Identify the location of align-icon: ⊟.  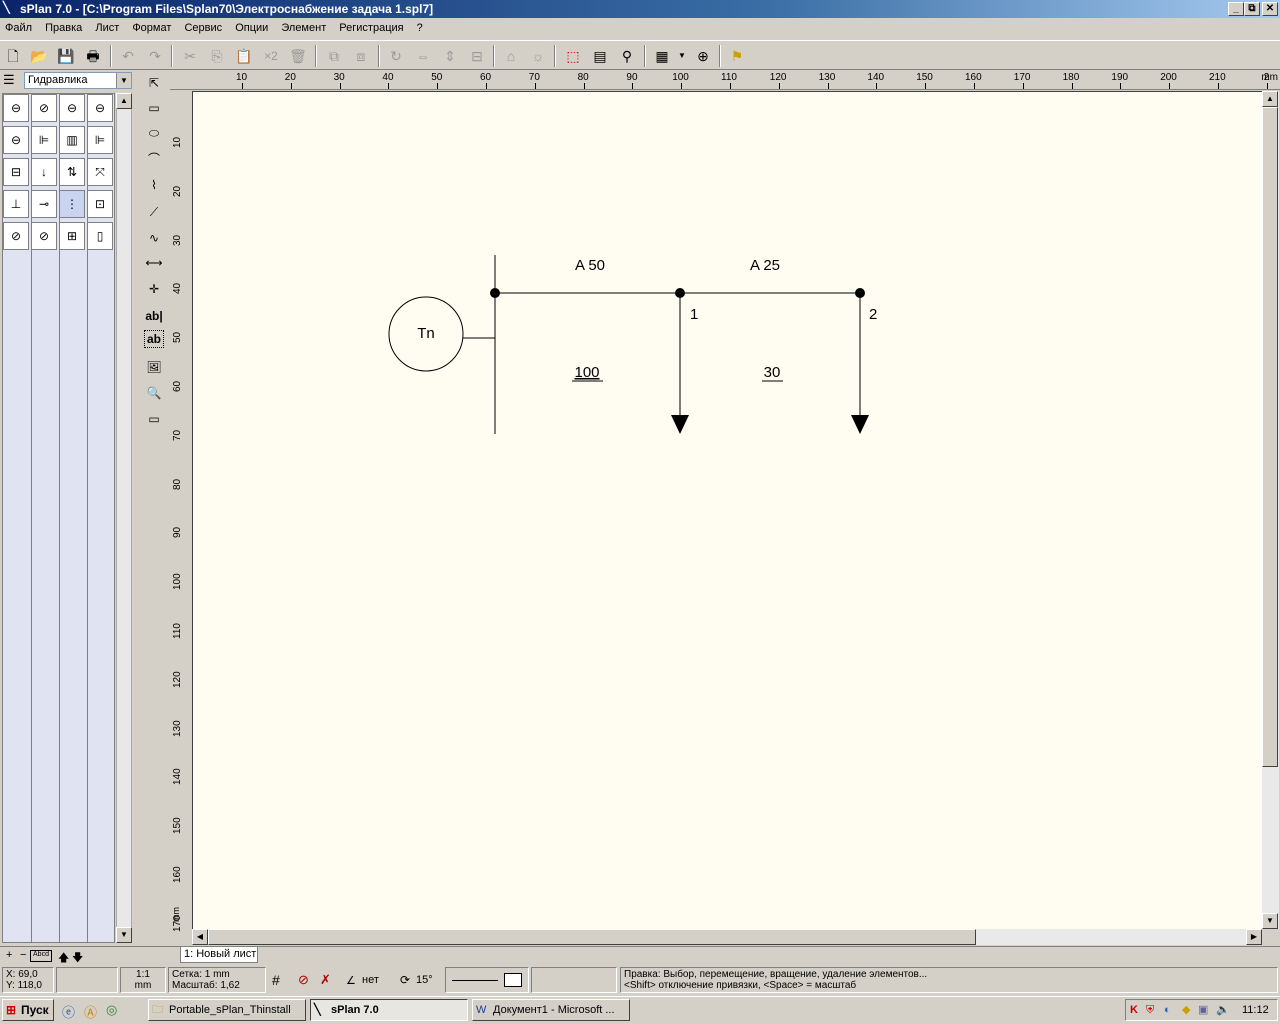
(477, 56).